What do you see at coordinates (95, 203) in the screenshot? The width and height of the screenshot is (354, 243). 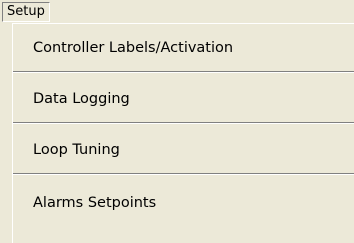 I see `menu-item-label: Alarms Setpoints` at bounding box center [95, 203].